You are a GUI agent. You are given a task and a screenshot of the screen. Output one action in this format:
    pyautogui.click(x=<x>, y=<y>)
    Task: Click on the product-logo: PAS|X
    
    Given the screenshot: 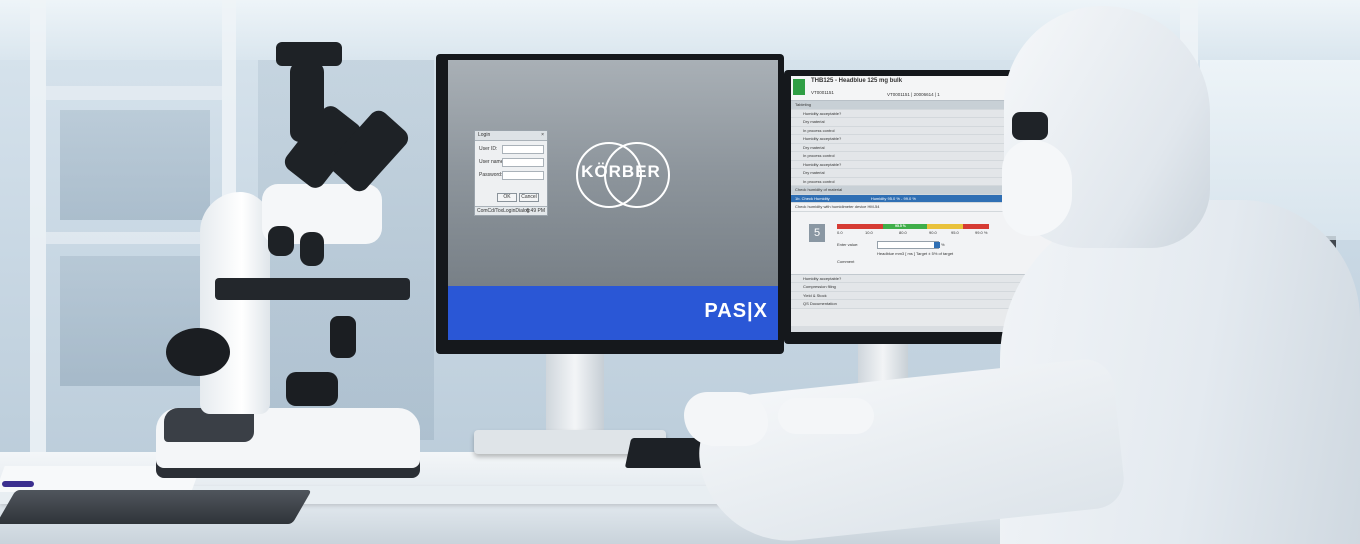 What is the action you would take?
    pyautogui.click(x=736, y=311)
    